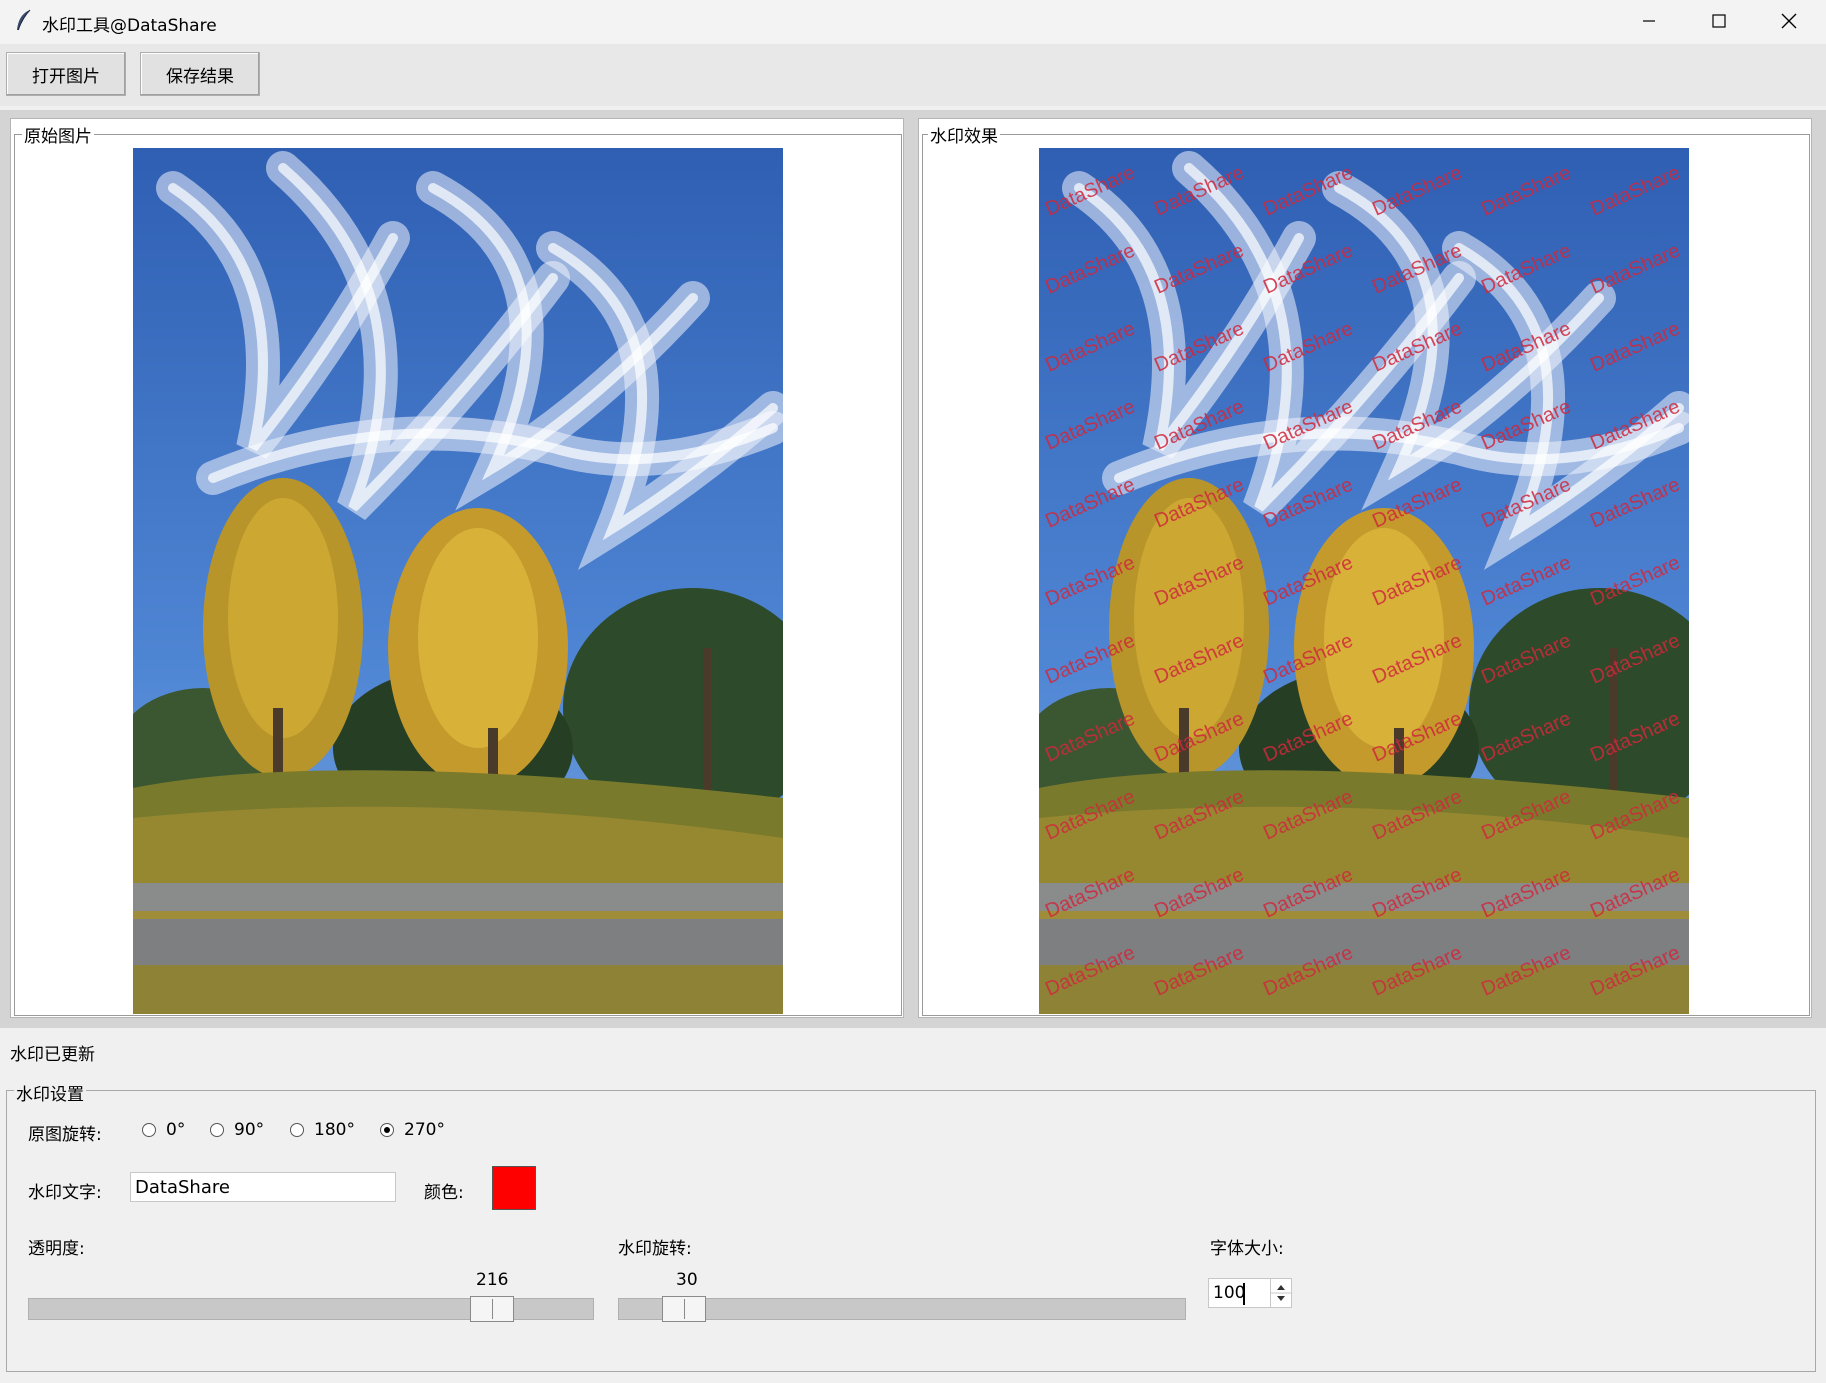 This screenshot has width=1826, height=1383. Describe the element at coordinates (683, 1309) in the screenshot. I see `watermark-rotation-slider-handle` at that location.